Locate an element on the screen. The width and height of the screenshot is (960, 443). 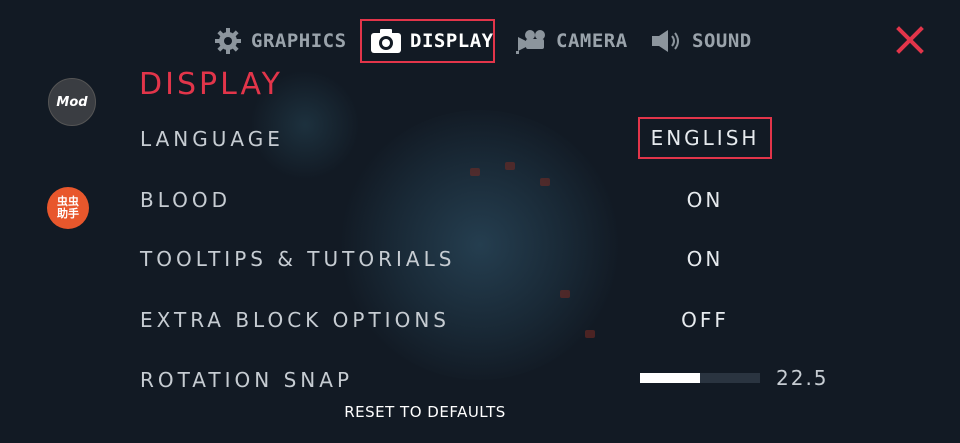
setting-label-extra-block-options: EXTRA BLOCK OPTIONS is located at coordinates (295, 320).